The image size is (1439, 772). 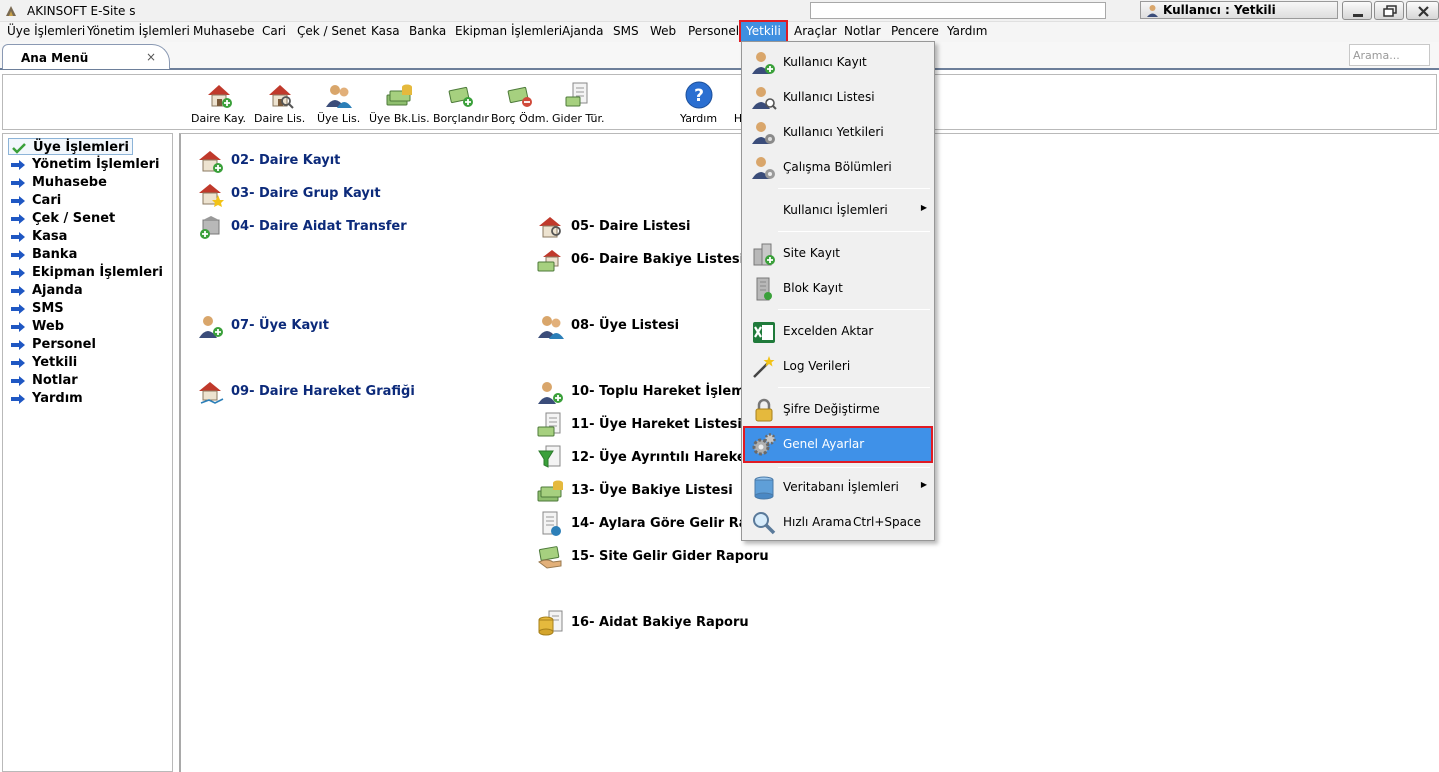 I want to click on sidebar-item-uye-islemleri: Üye İşlemleri, so click(x=70, y=146).